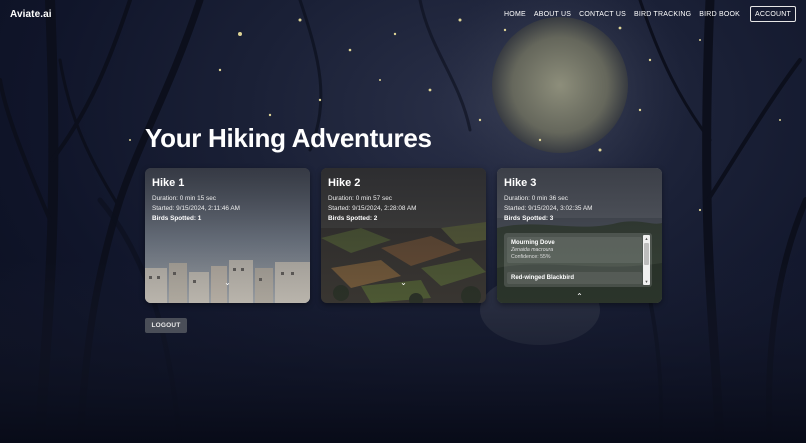 The image size is (806, 443). Describe the element at coordinates (344, 183) in the screenshot. I see `hike-title: Hike 2` at that location.